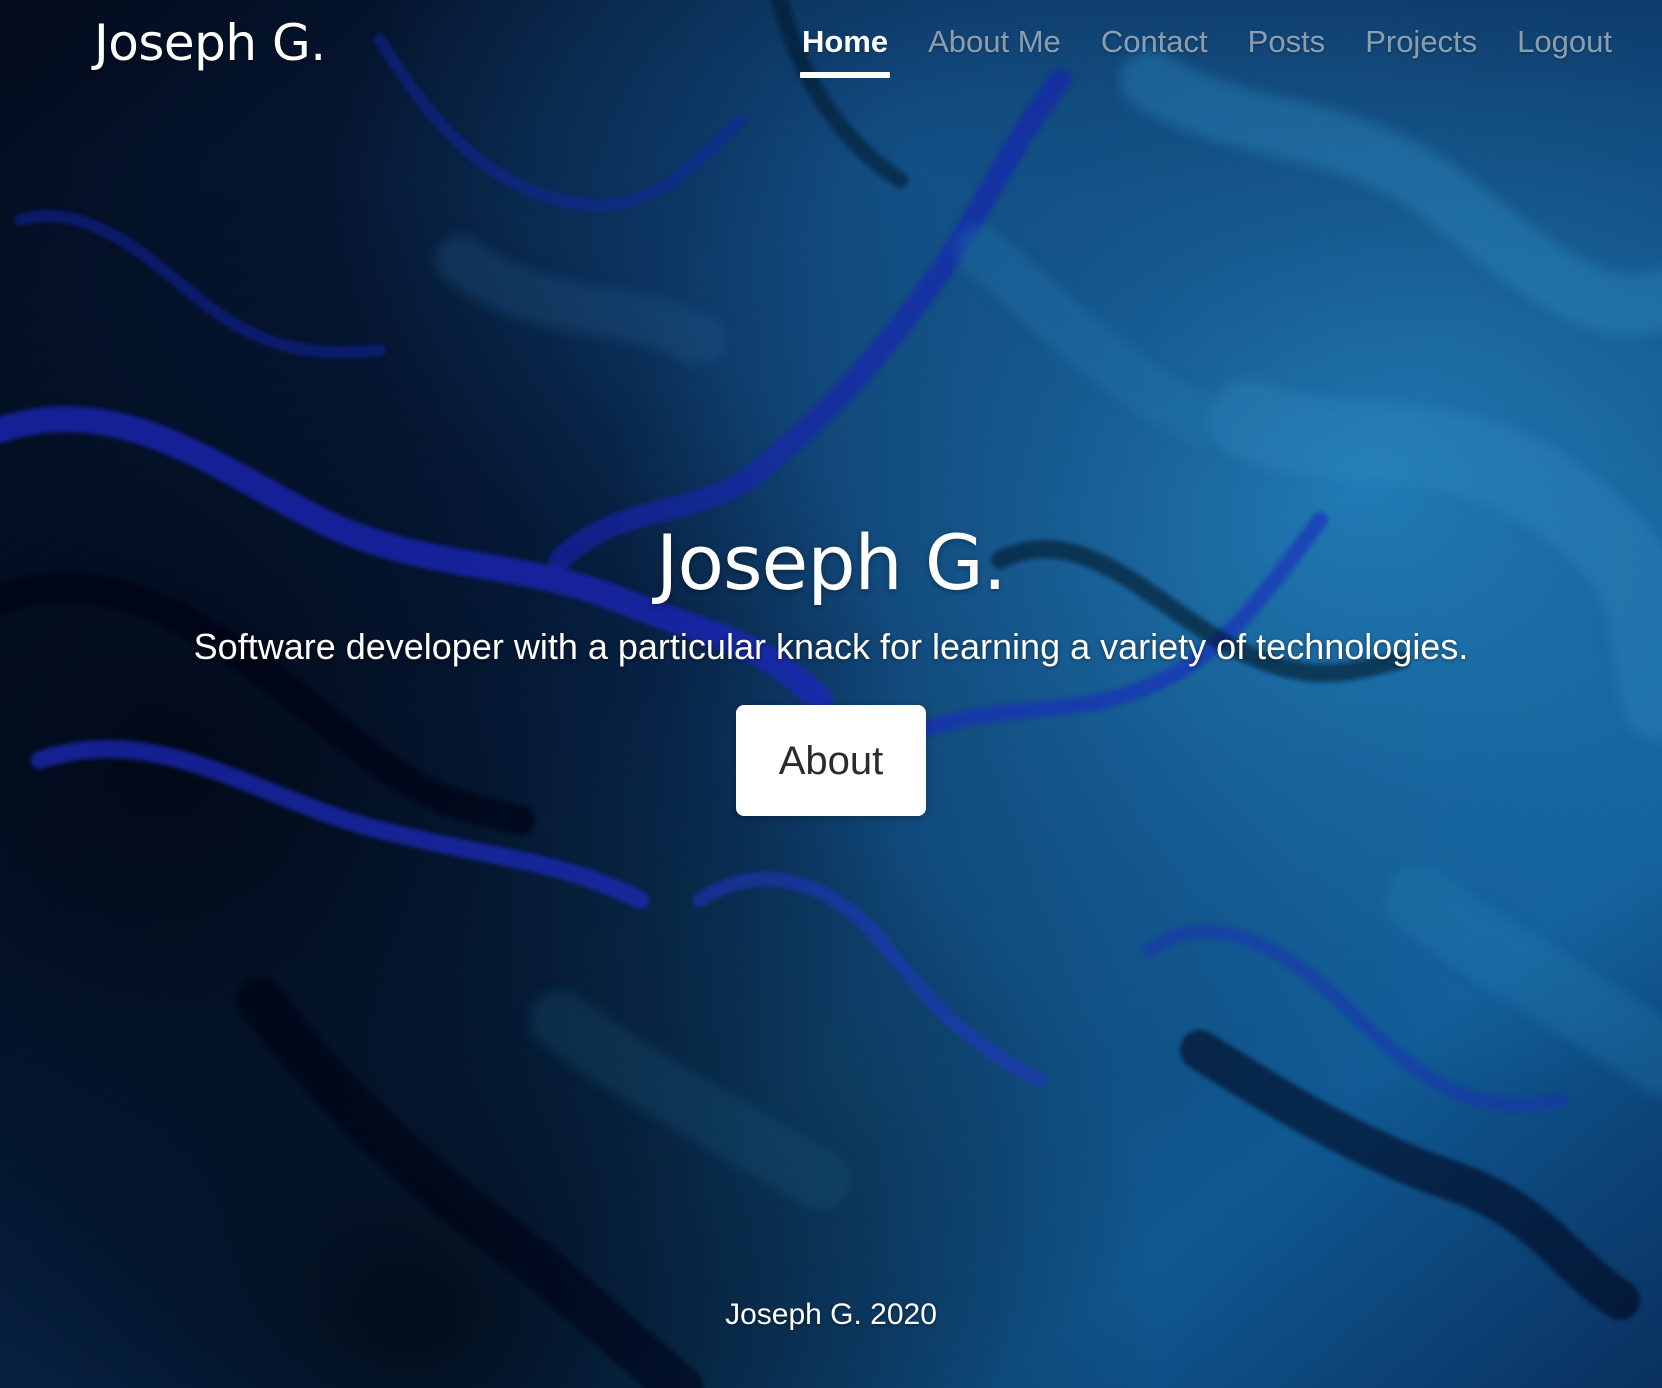  I want to click on nav-link-home: Home, so click(845, 51).